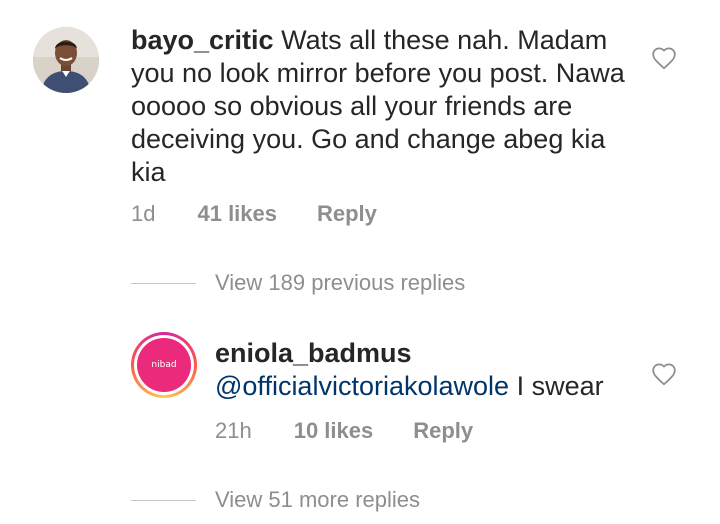 This screenshot has width=720, height=524. I want to click on comment-meta: 1d 41 likes Reply, so click(254, 214).